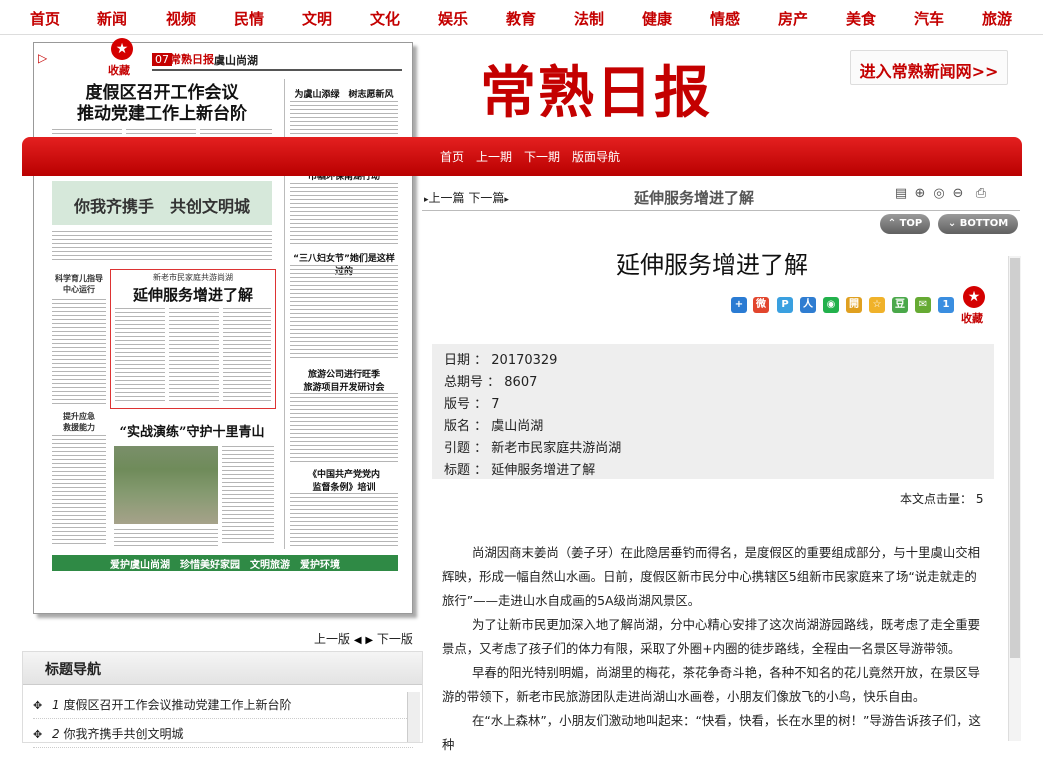  I want to click on nav-entertainment: 娱乐, so click(453, 18).